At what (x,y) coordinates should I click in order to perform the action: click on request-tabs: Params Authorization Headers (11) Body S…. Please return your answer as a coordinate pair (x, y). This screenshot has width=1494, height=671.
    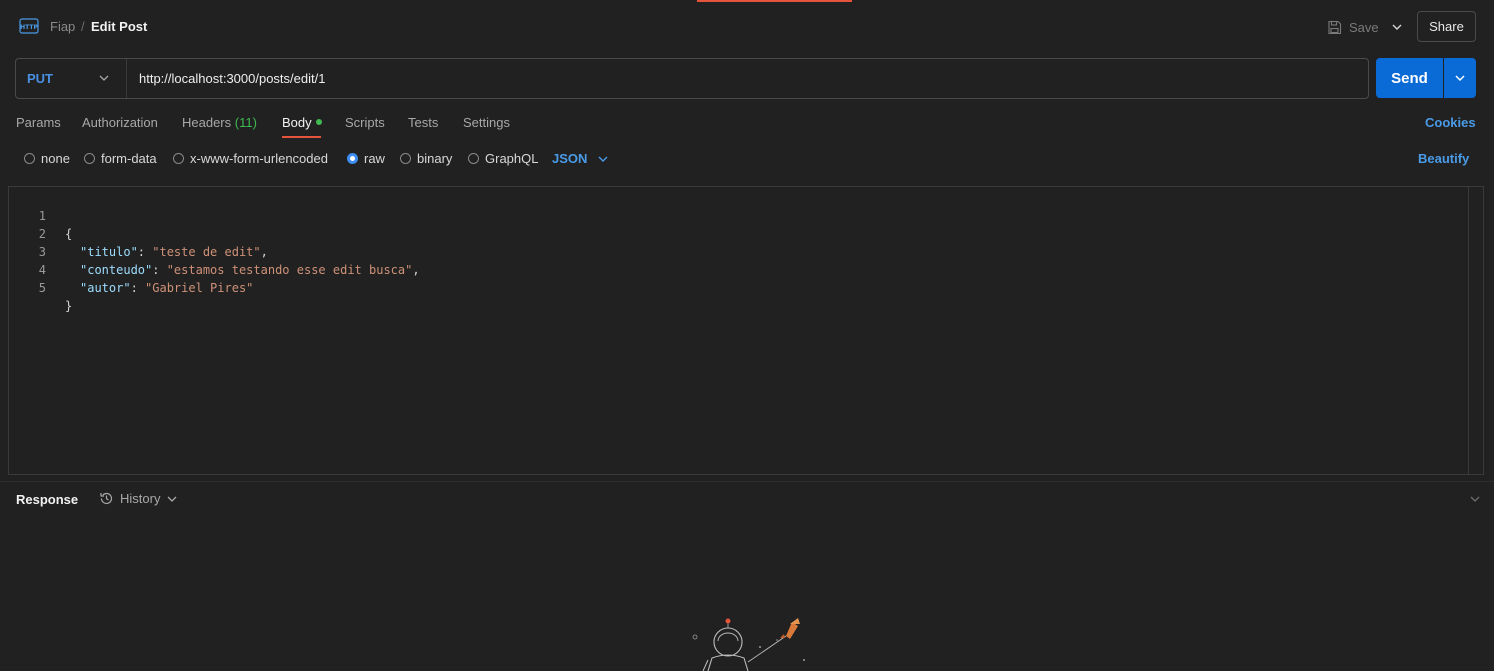
    Looking at the image, I should click on (747, 124).